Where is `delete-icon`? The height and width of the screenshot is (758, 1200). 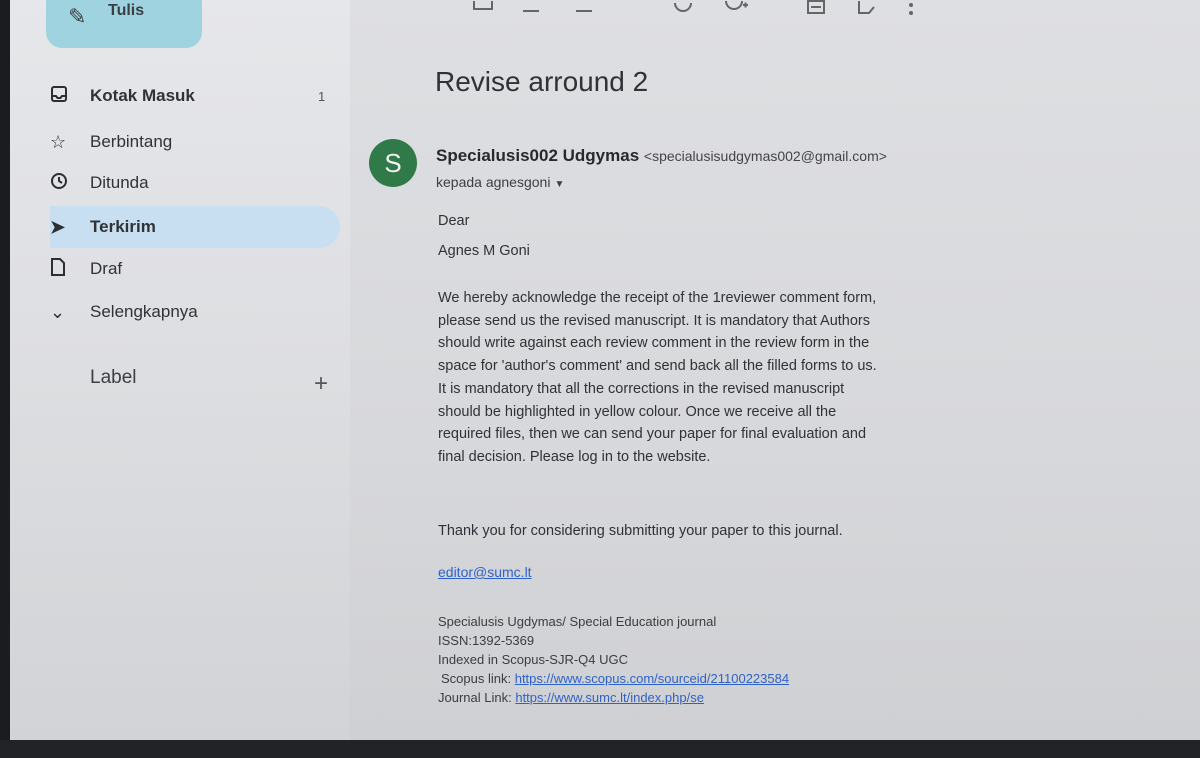 delete-icon is located at coordinates (584, 10).